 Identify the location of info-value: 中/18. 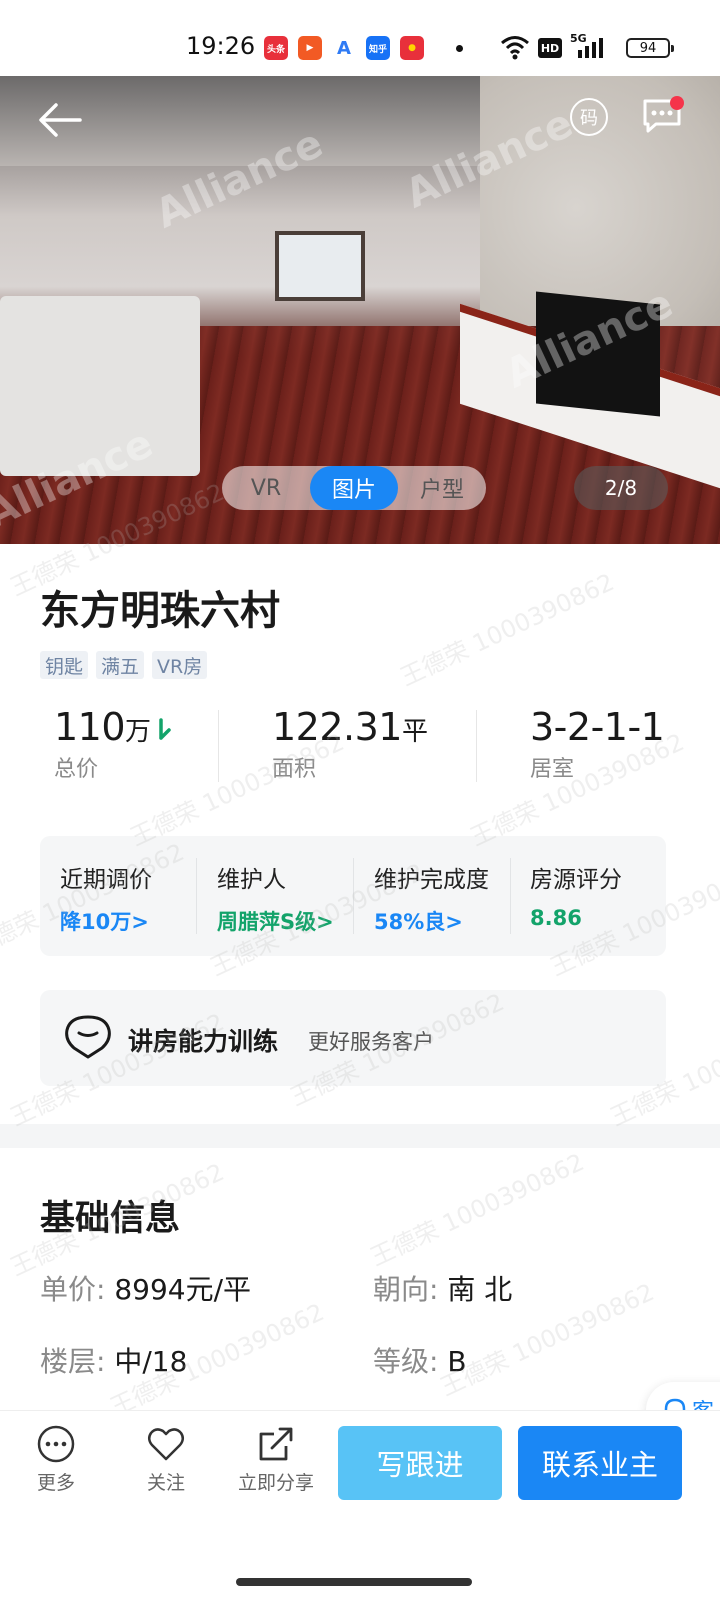
(151, 1361).